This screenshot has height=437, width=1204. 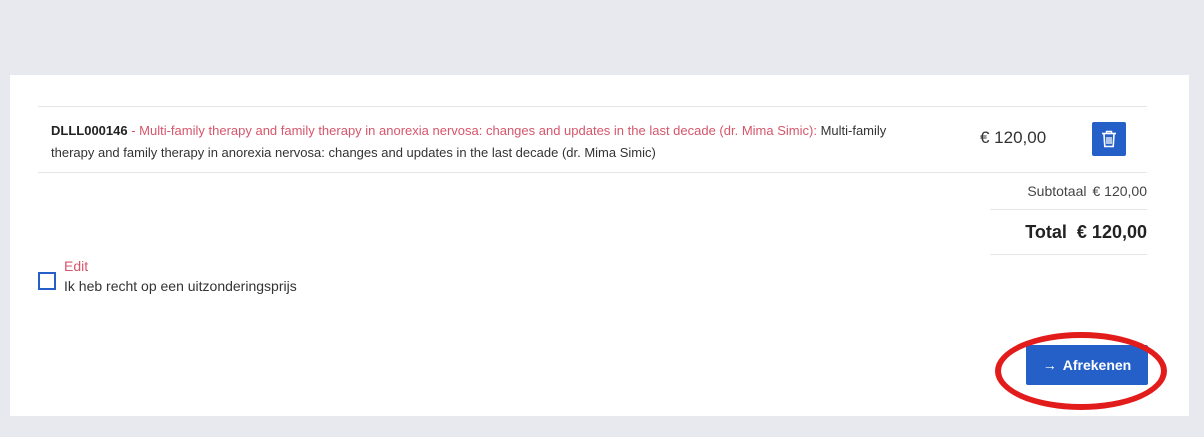 What do you see at coordinates (1120, 190) in the screenshot?
I see `subtotal-value: € 120,00` at bounding box center [1120, 190].